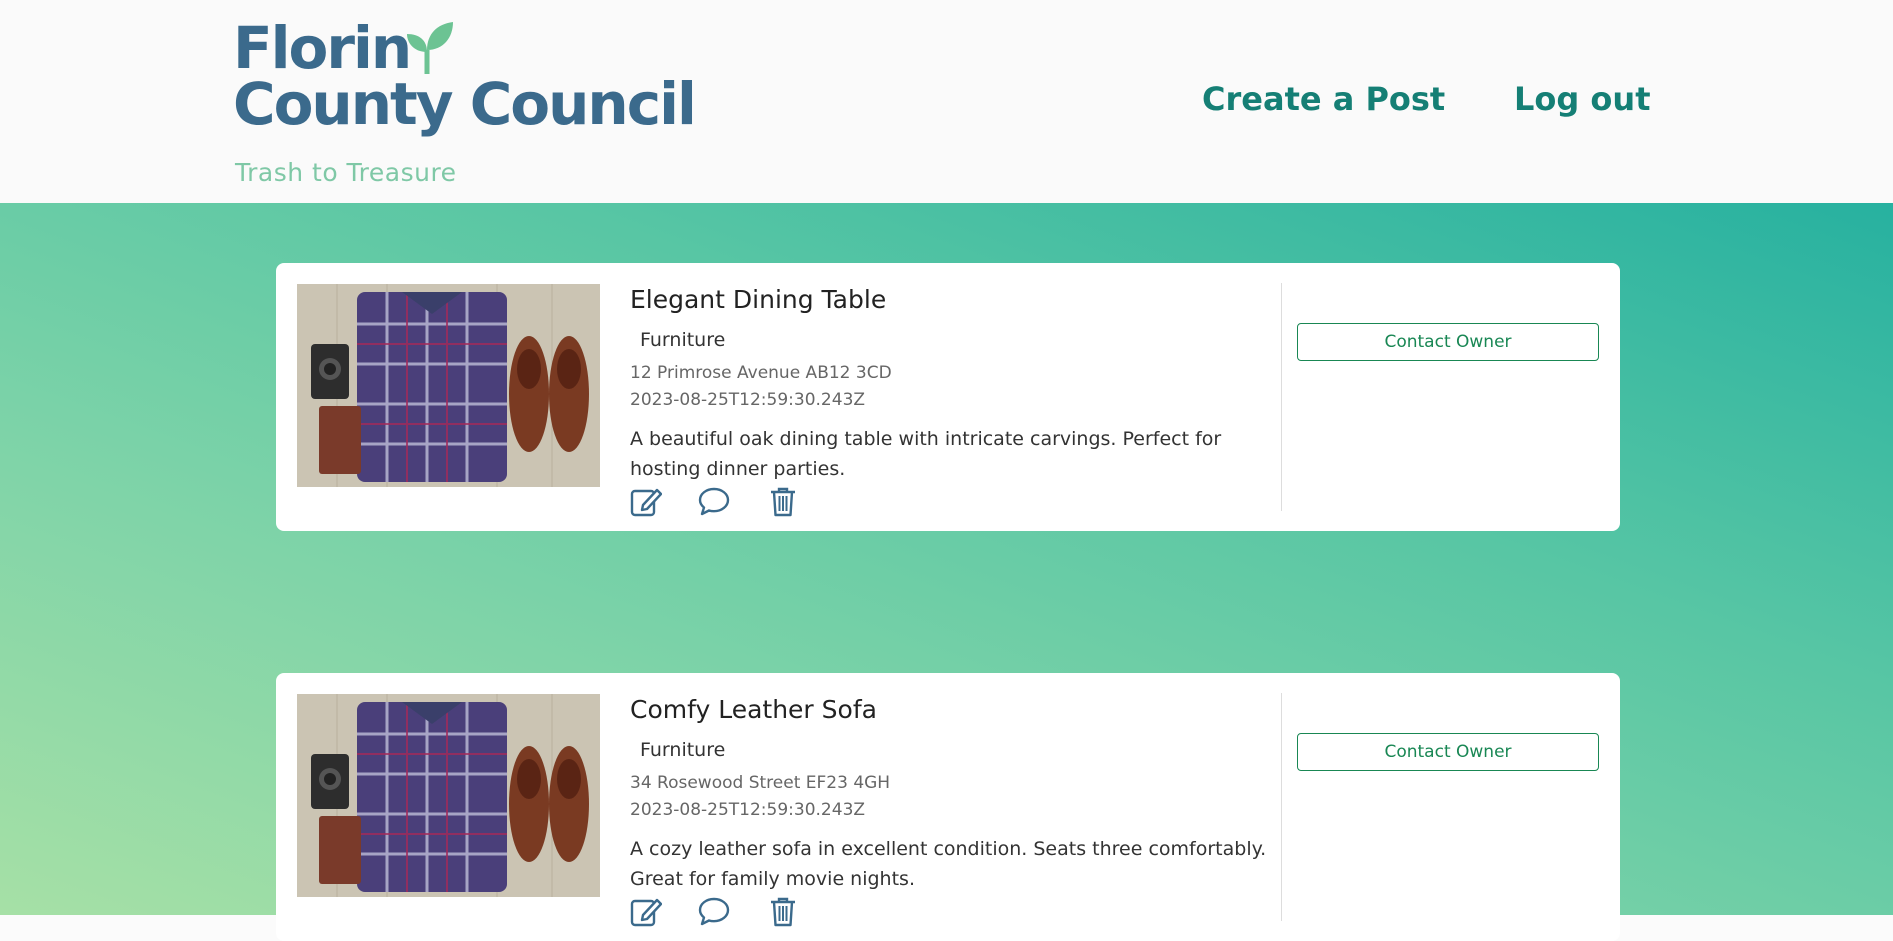  Describe the element at coordinates (1323, 99) in the screenshot. I see `create-post-link: Create a Post` at that location.